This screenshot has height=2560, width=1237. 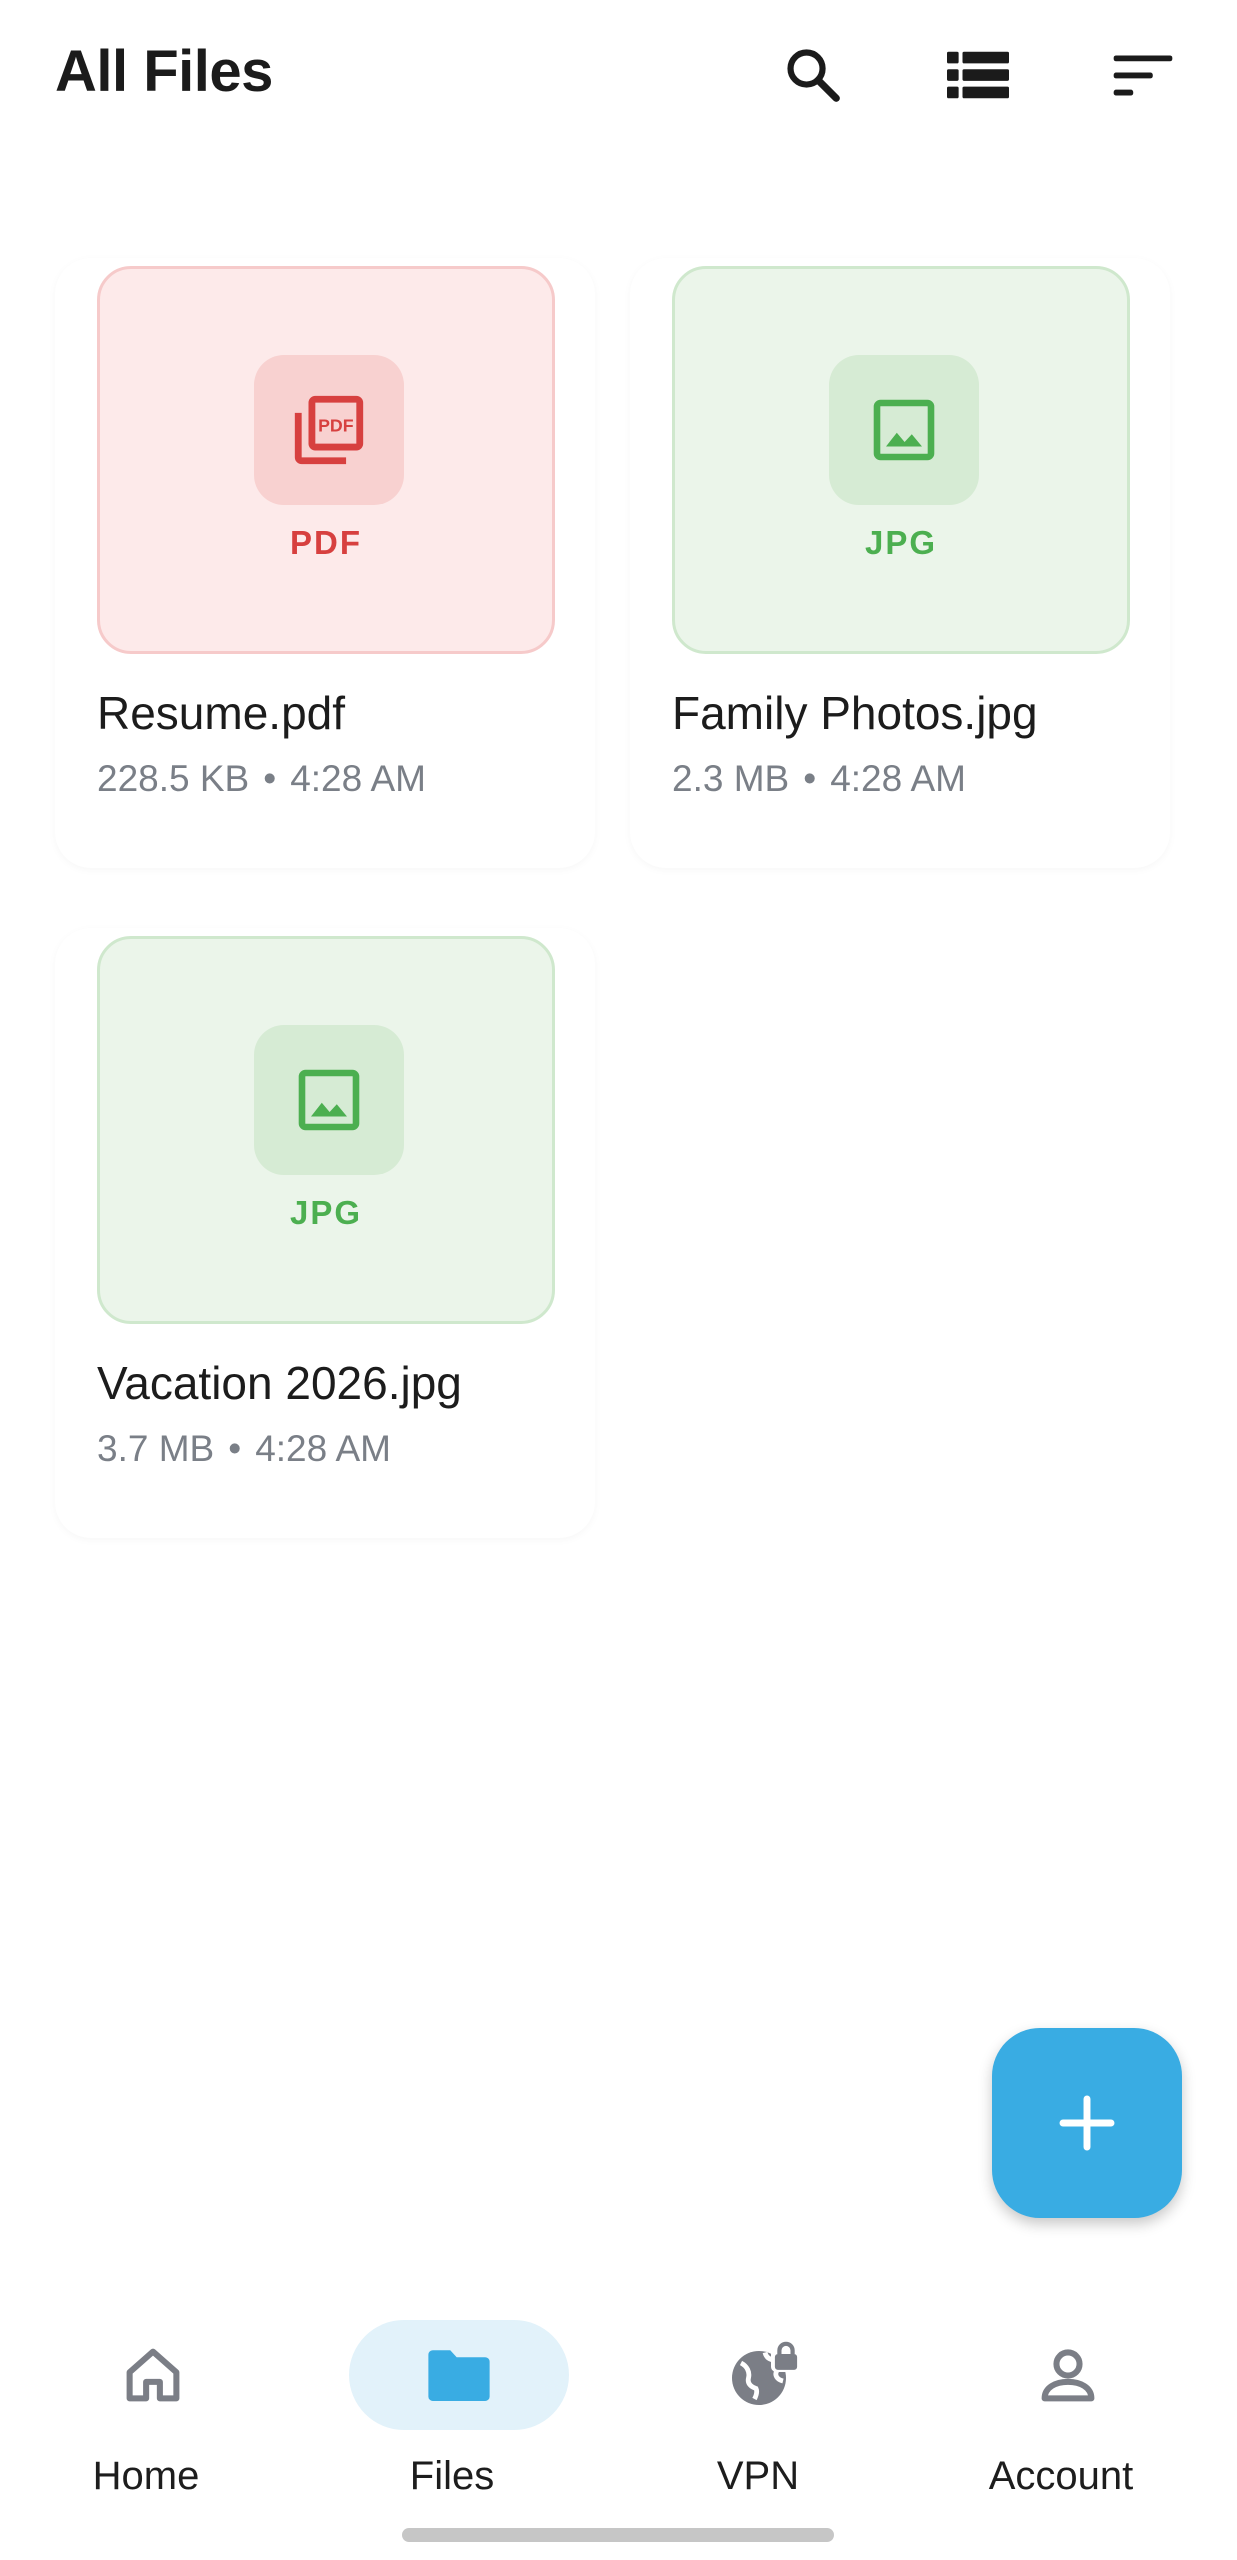 What do you see at coordinates (336, 425) in the screenshot?
I see `svg-text: PDF` at bounding box center [336, 425].